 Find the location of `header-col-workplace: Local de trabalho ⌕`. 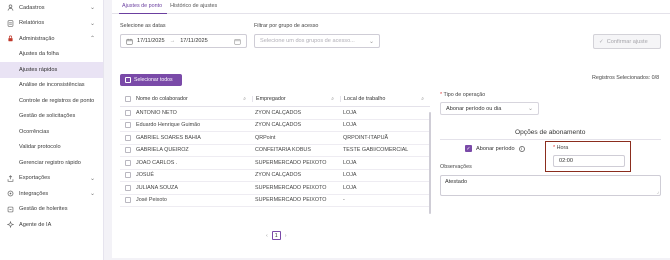

header-col-workplace: Local de trabalho ⌕ is located at coordinates (385, 98).